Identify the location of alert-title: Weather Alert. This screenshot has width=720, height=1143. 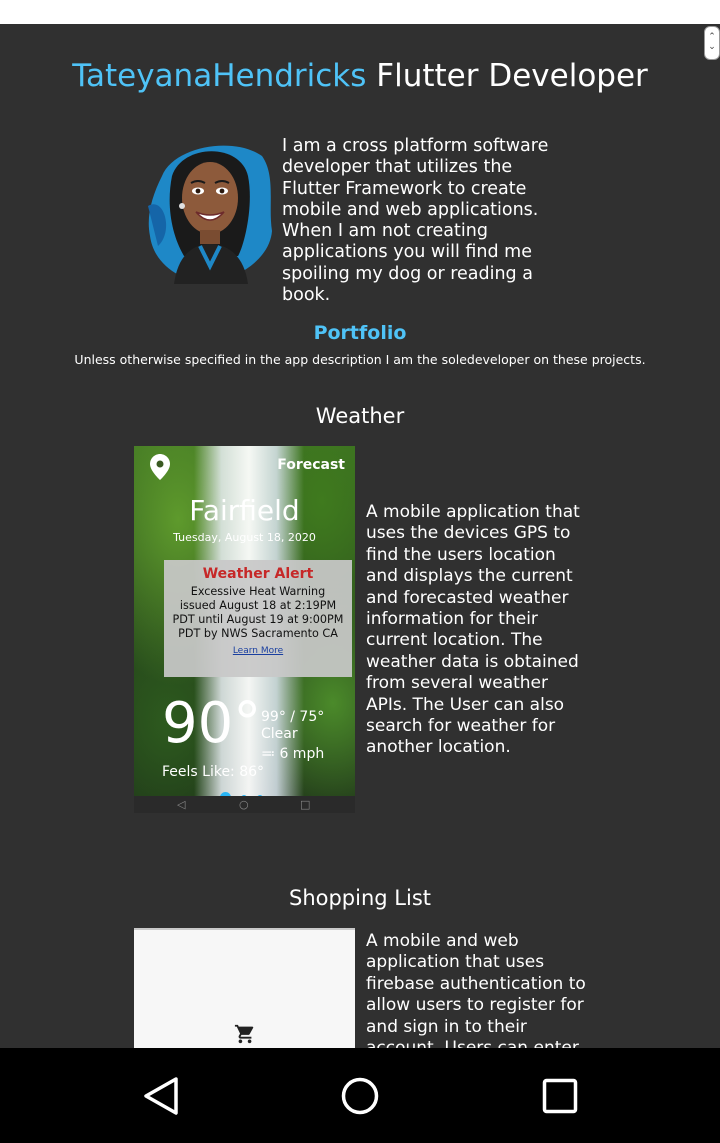
(258, 574).